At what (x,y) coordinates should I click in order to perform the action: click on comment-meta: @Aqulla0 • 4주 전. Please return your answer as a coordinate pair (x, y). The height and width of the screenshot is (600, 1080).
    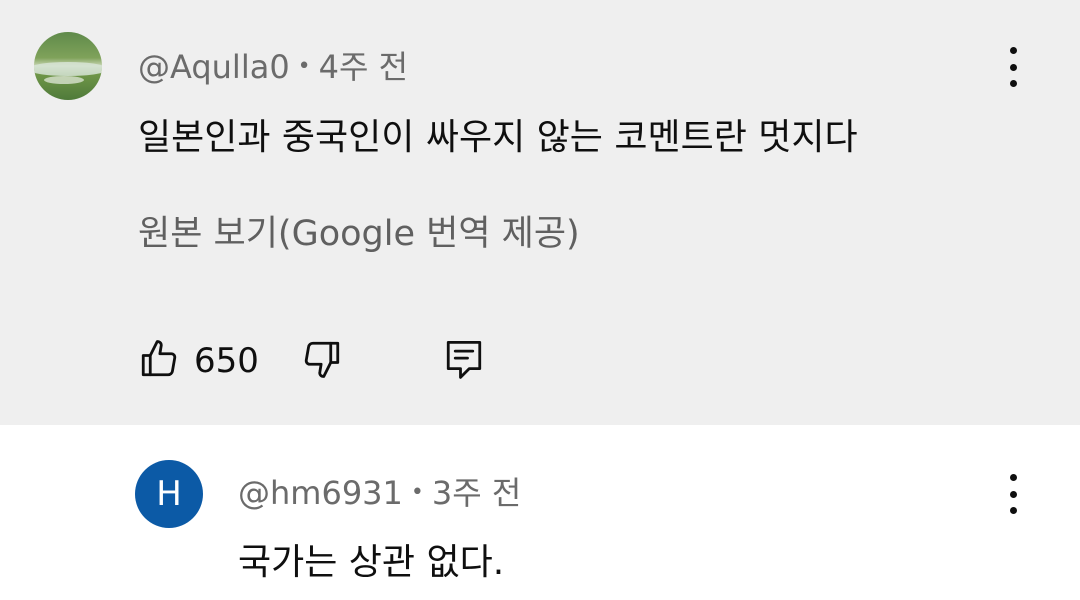
    Looking at the image, I should click on (273, 65).